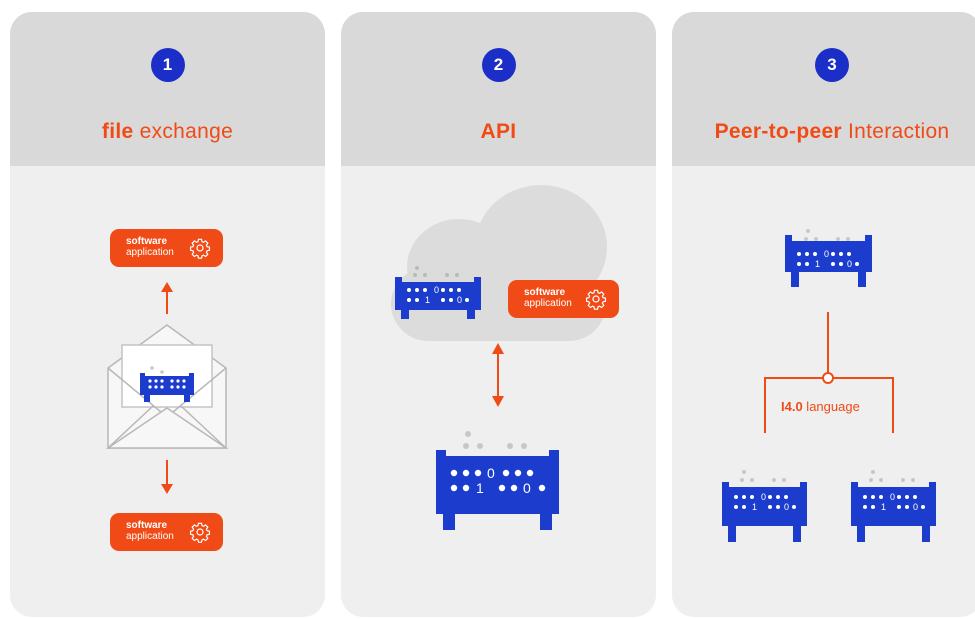  Describe the element at coordinates (792, 406) in the screenshot. I see `i40-label-bold: I4.0` at that location.